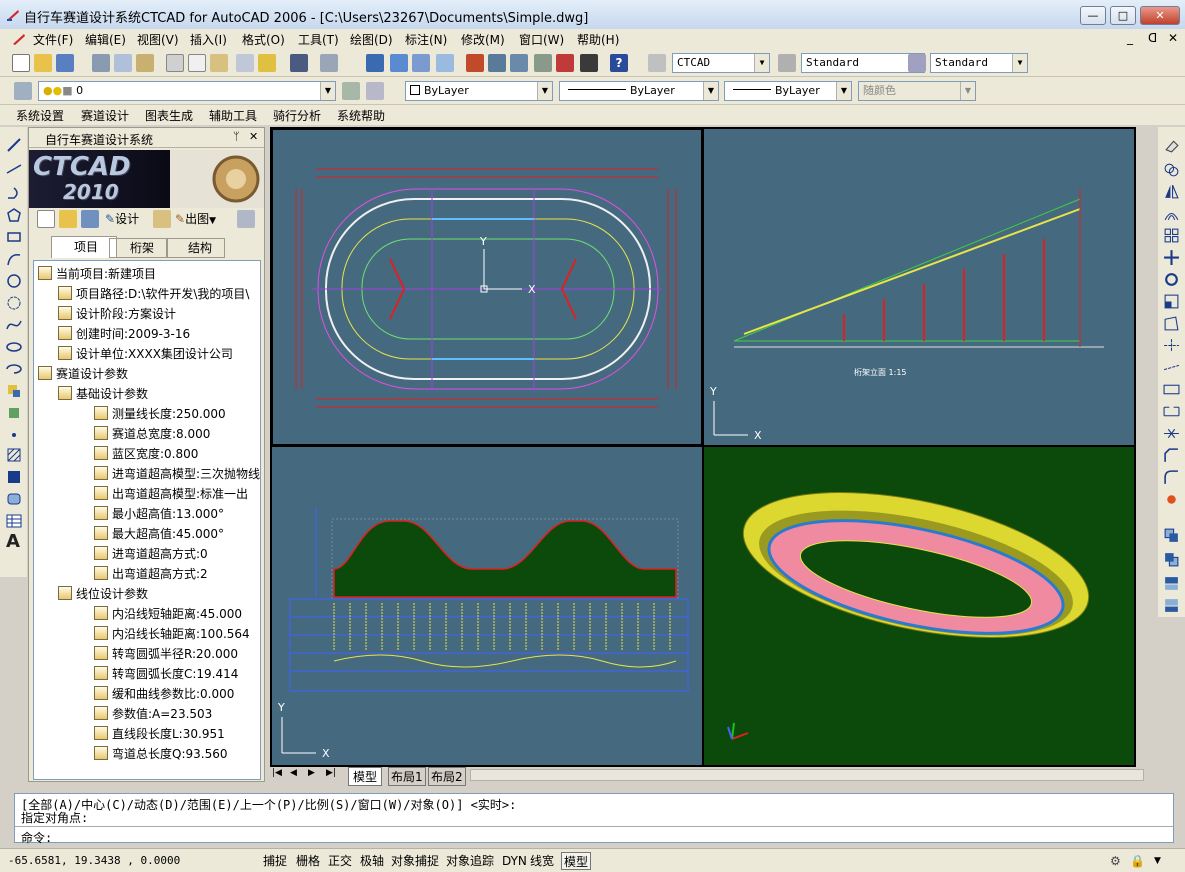  What do you see at coordinates (297, 115) in the screenshot?
I see `menu-riding-analysis: 骑行分析` at bounding box center [297, 115].